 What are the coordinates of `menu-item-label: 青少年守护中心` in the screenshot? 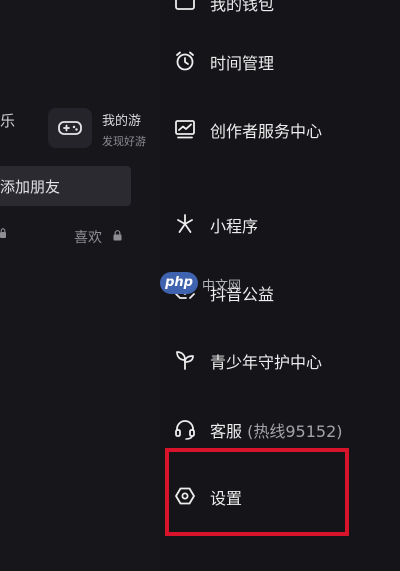 It's located at (266, 362).